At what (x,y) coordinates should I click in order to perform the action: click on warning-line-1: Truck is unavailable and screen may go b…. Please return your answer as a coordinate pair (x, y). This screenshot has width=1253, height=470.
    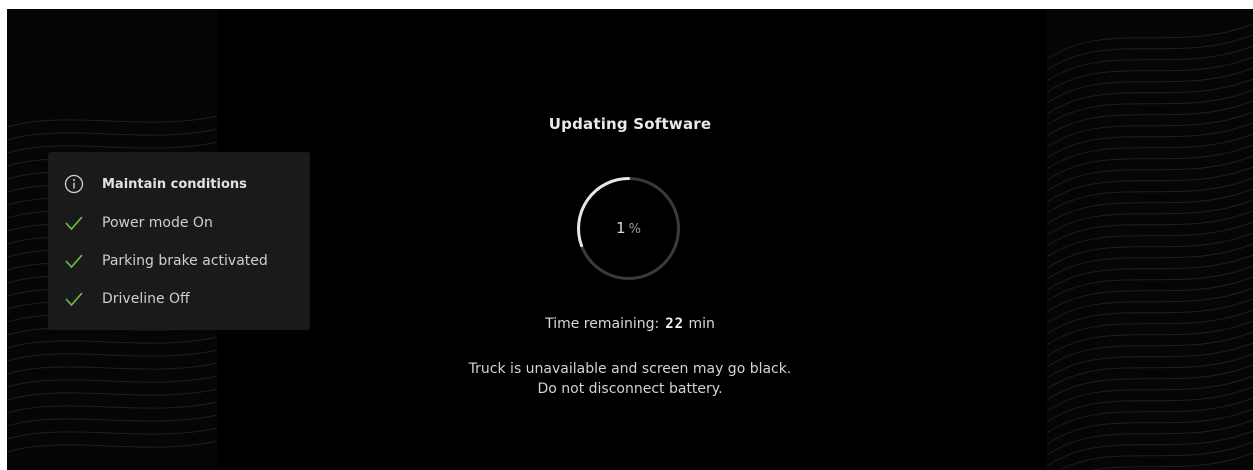
    Looking at the image, I should click on (630, 369).